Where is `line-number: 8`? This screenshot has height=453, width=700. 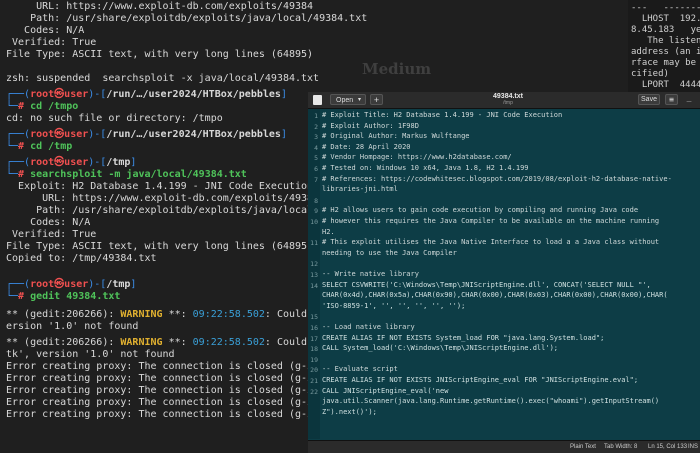 line-number: 8 is located at coordinates (316, 200).